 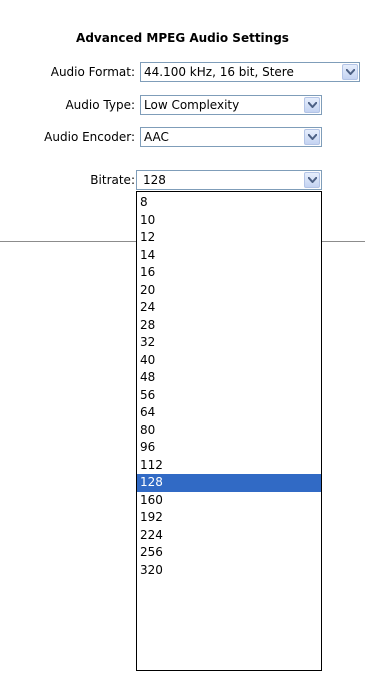 I want to click on audio-encoder-select: AAC, so click(x=231, y=137).